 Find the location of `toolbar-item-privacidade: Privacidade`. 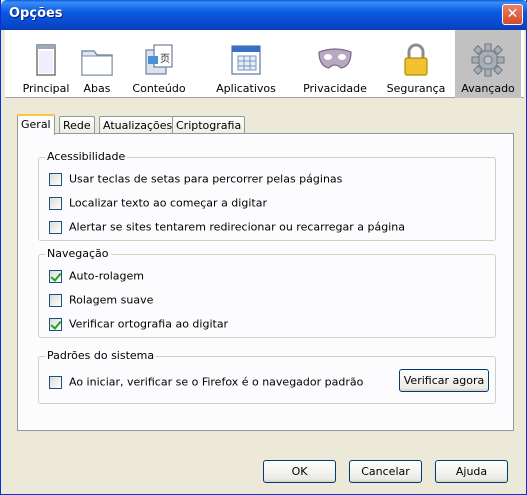

toolbar-item-privacidade: Privacidade is located at coordinates (335, 64).